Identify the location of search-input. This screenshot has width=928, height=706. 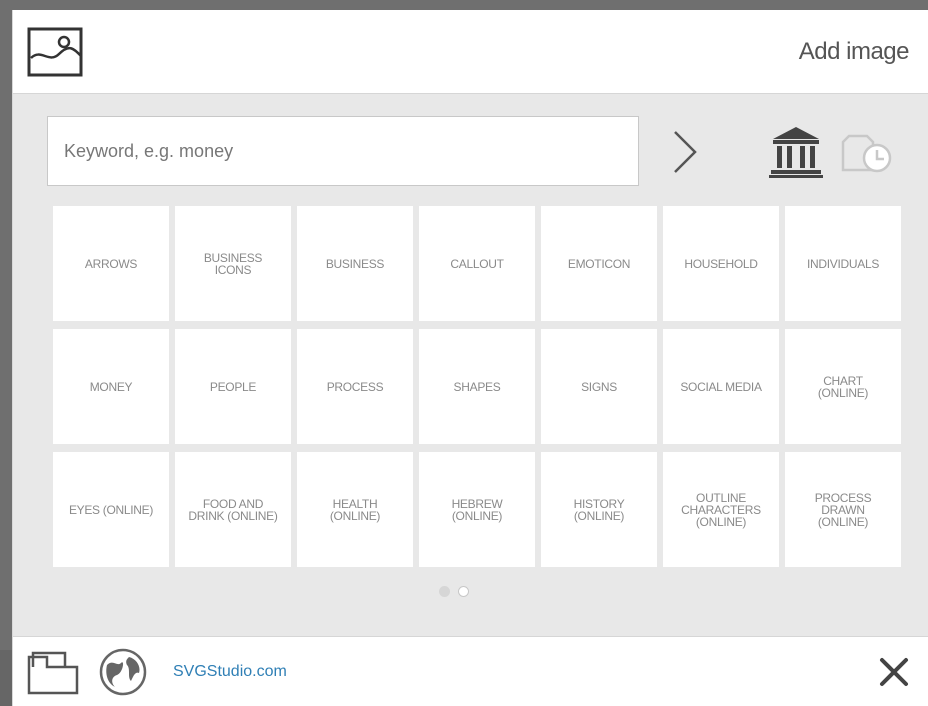
(343, 151).